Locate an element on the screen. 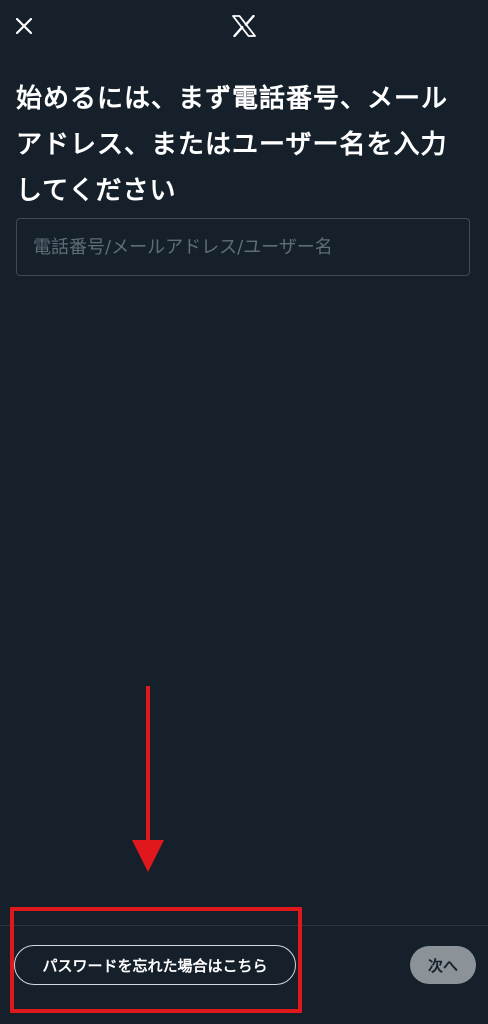  x-logo is located at coordinates (244, 26).